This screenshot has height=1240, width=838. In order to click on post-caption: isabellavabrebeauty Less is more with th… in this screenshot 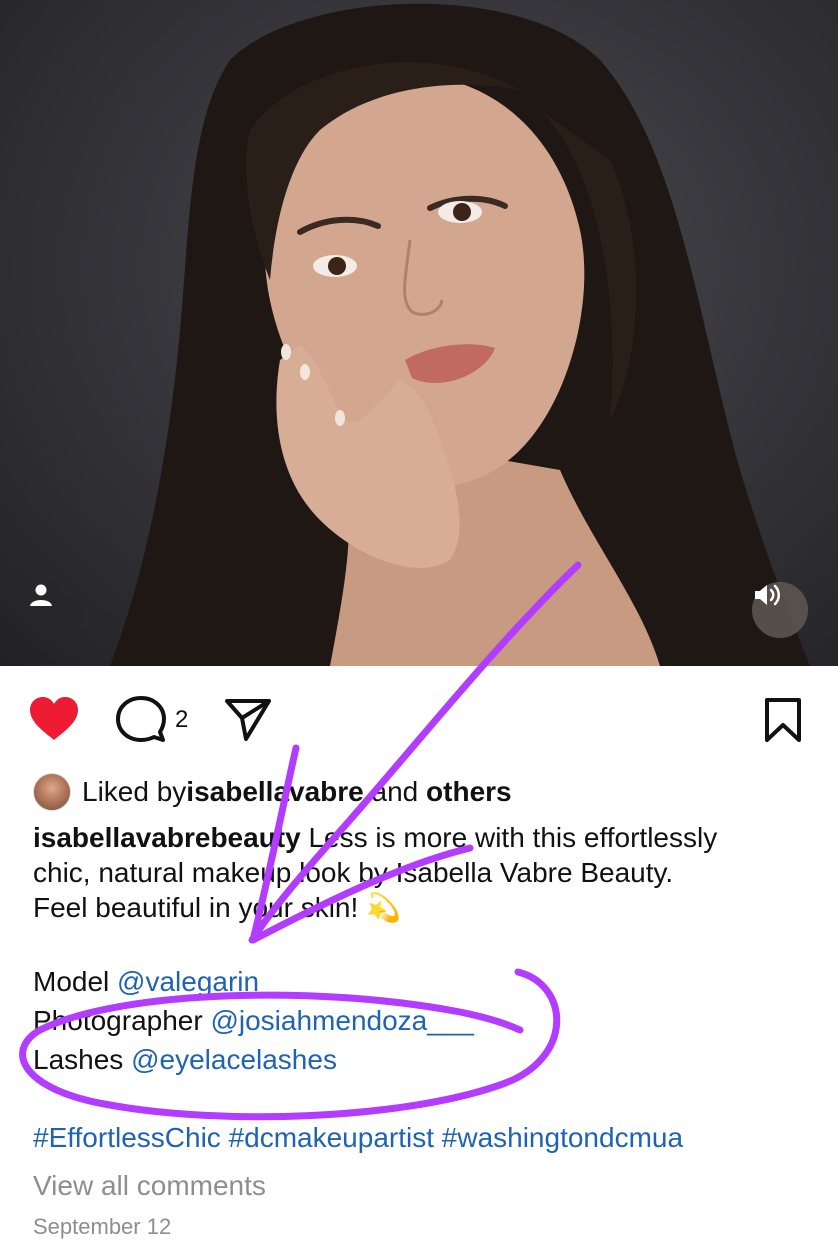, I will do `click(428, 872)`.